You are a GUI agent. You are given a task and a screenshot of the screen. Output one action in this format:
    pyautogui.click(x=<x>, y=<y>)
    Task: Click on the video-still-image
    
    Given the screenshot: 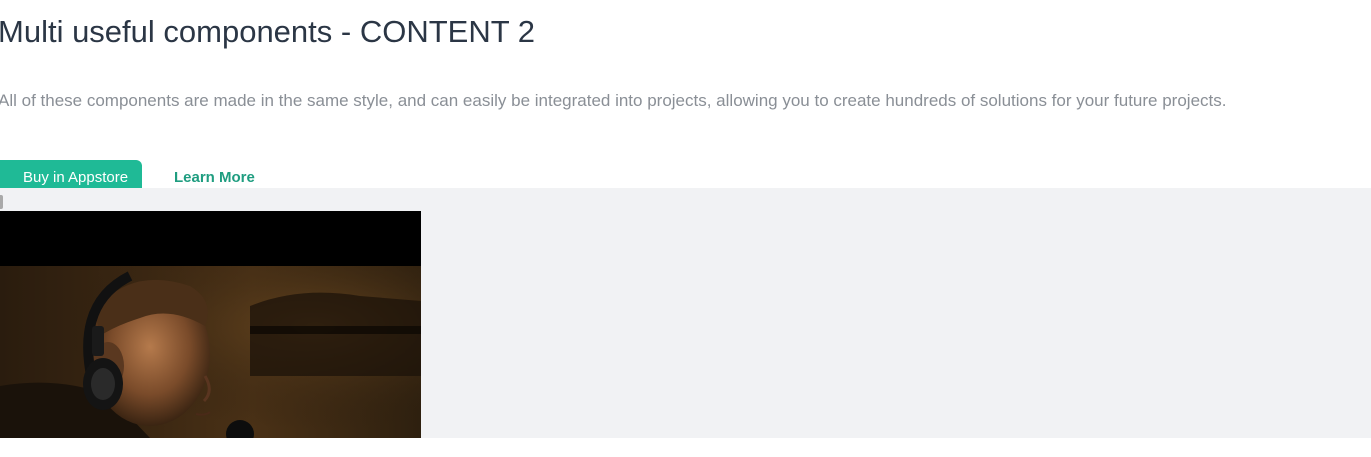 What is the action you would take?
    pyautogui.click(x=210, y=352)
    